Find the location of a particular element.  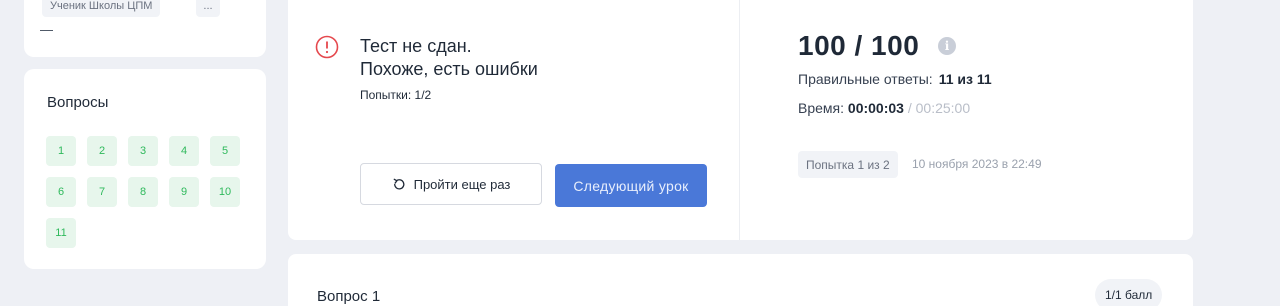

question-chip-11: 11 is located at coordinates (61, 233).